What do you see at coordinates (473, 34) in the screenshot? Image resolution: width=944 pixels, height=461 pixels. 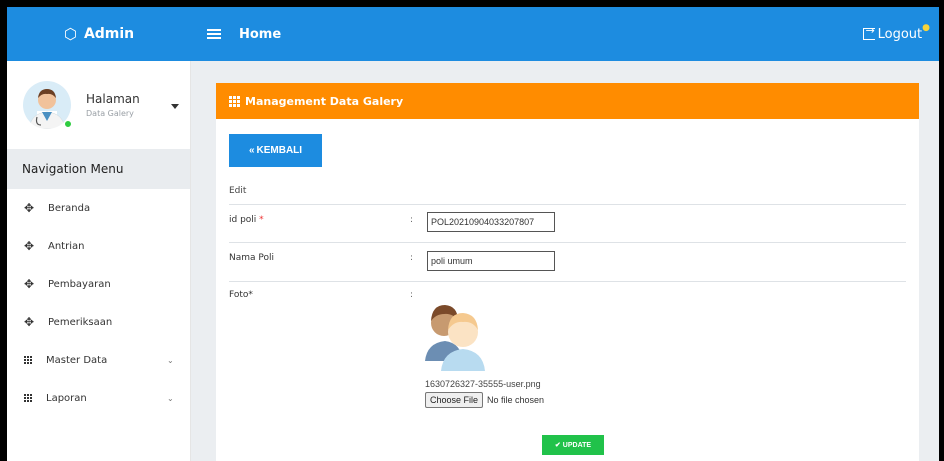 I see `top-bar: ⬡ Admin Home Logout ●` at bounding box center [473, 34].